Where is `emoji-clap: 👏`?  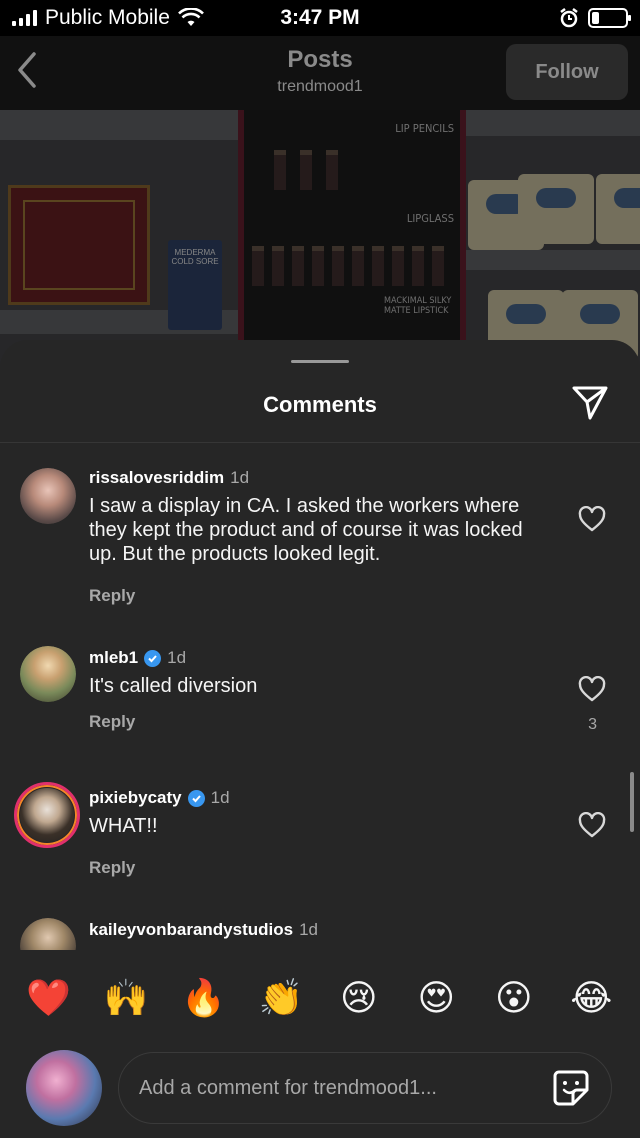 emoji-clap: 👏 is located at coordinates (281, 998).